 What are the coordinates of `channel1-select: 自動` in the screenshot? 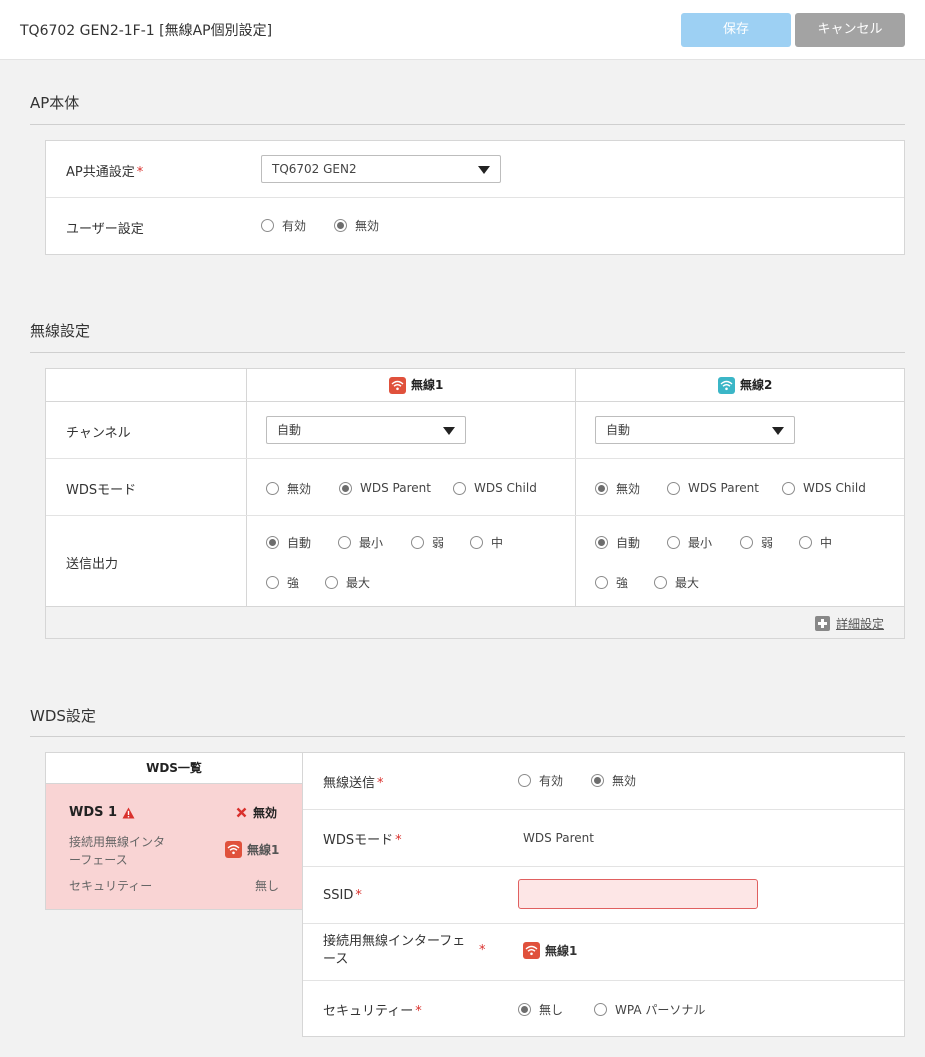 It's located at (366, 430).